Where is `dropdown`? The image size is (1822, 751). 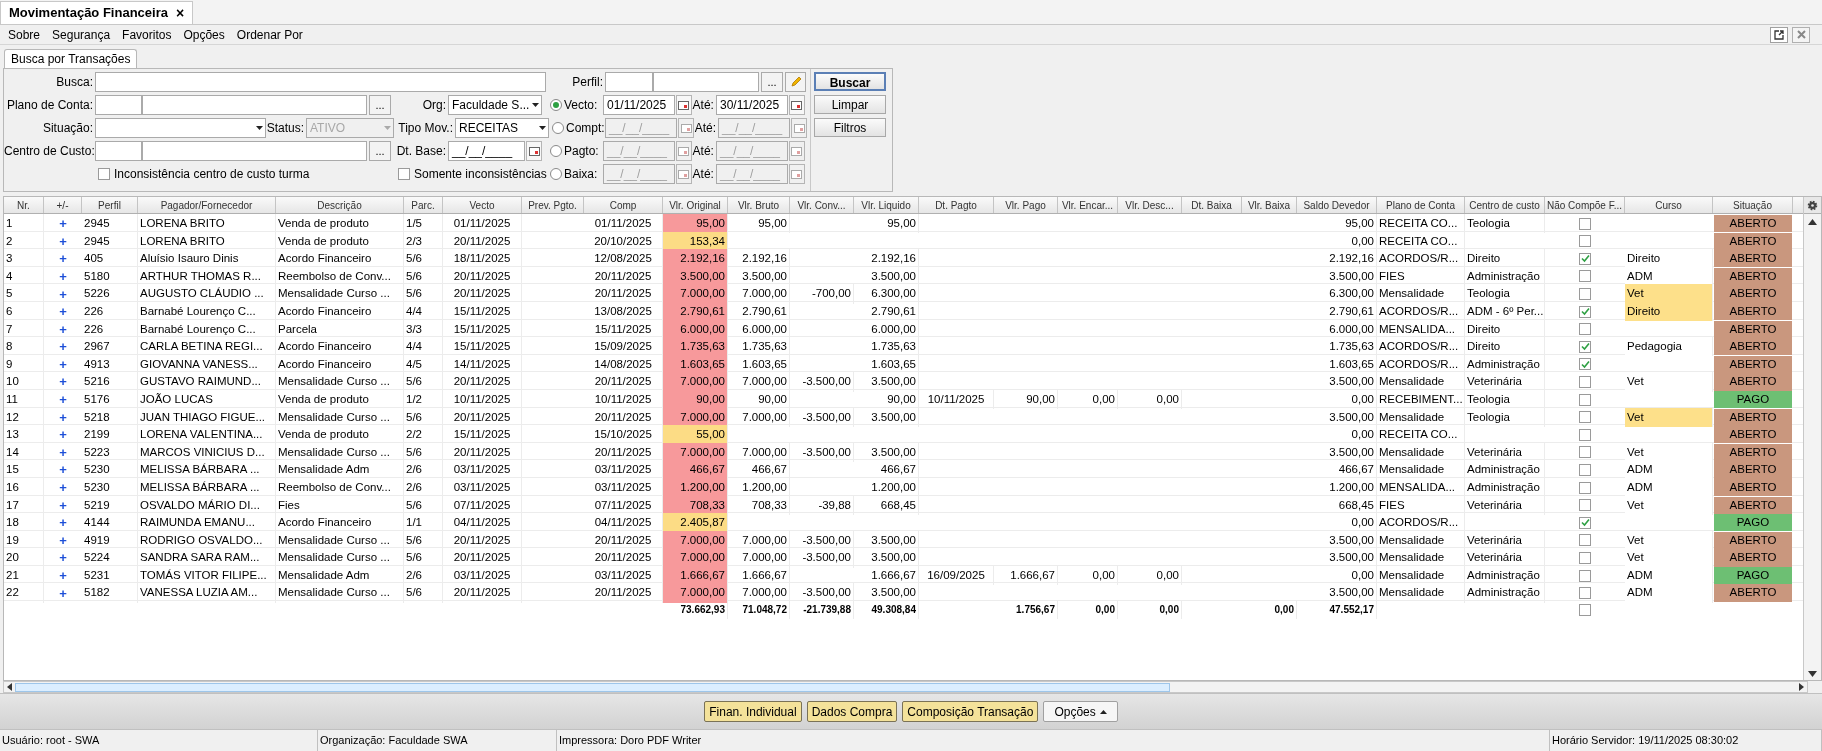 dropdown is located at coordinates (180, 128).